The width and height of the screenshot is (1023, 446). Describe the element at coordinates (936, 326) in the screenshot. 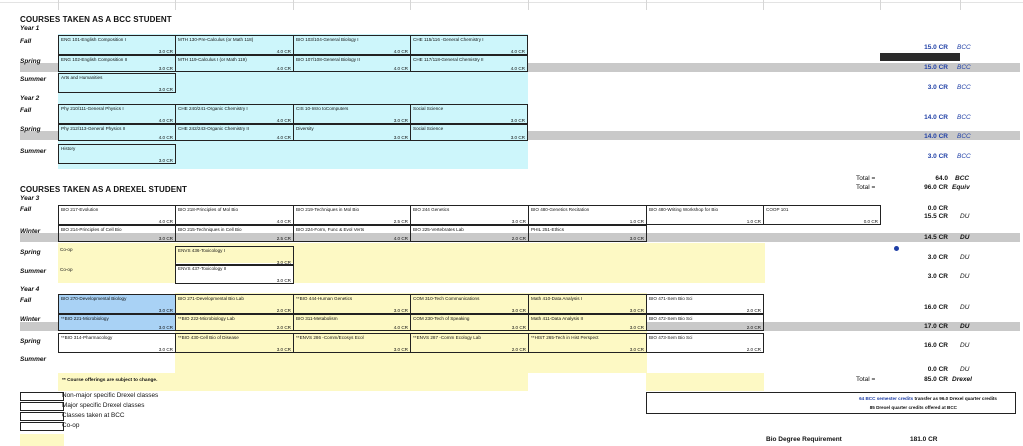

I see `term-credit-total: 17.0 CR` at that location.